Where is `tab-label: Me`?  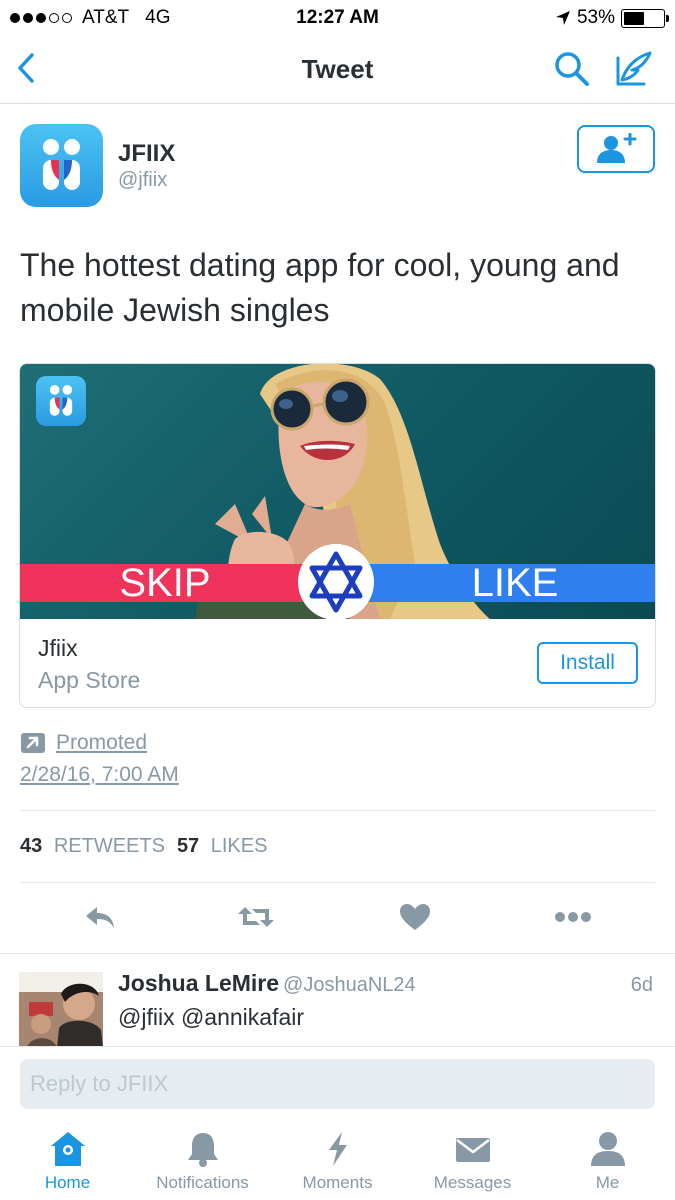
tab-label: Me is located at coordinates (607, 1182).